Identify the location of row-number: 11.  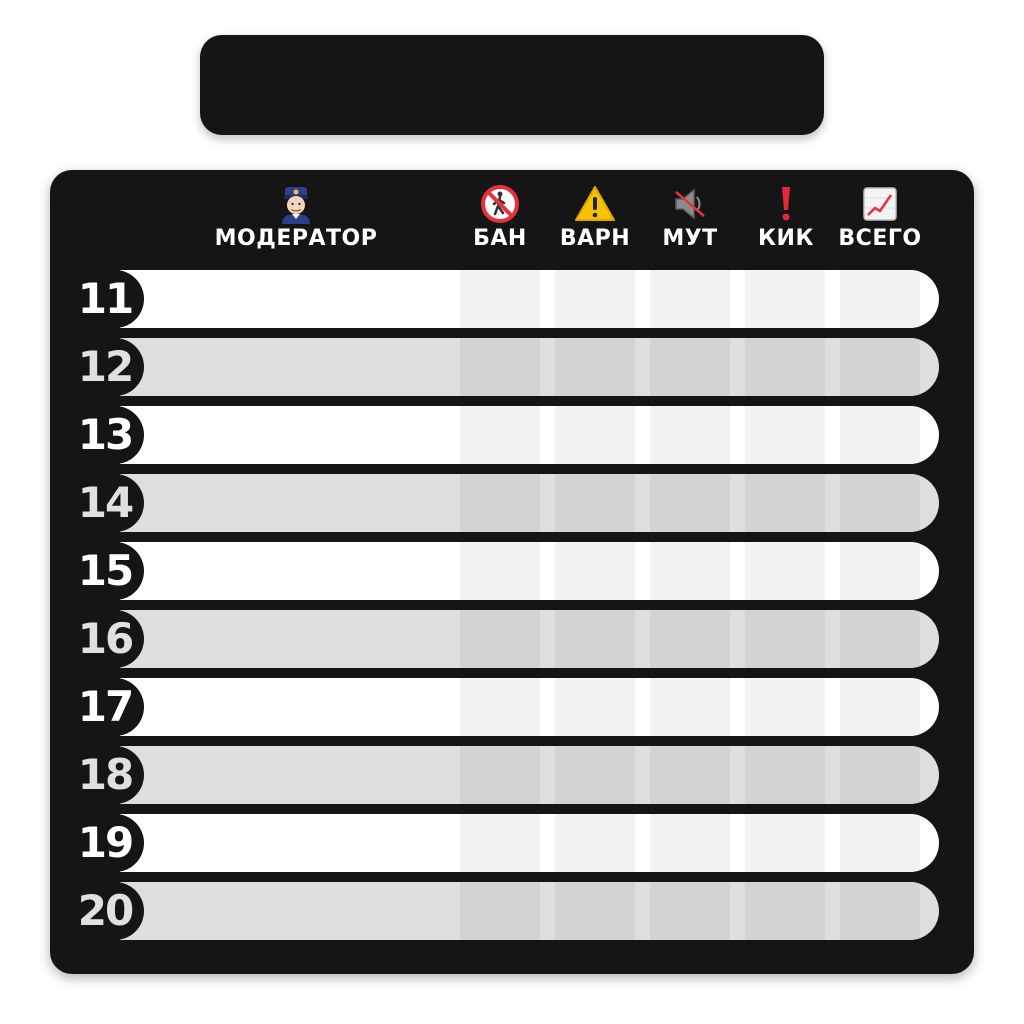
(108, 299).